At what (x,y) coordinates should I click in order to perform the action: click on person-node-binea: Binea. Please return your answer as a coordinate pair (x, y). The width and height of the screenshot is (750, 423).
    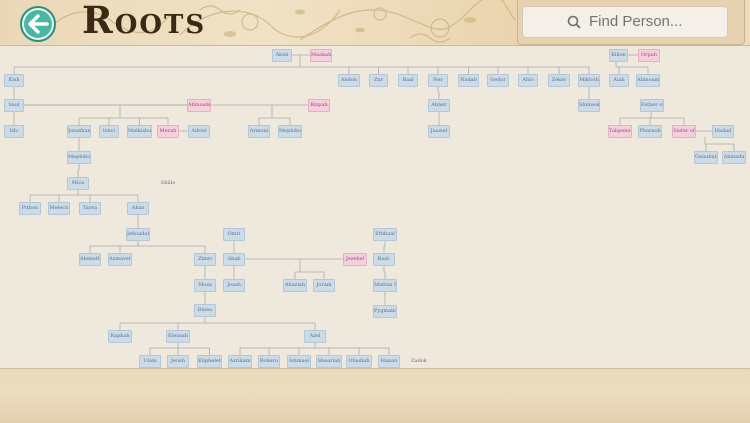
    Looking at the image, I should click on (205, 310).